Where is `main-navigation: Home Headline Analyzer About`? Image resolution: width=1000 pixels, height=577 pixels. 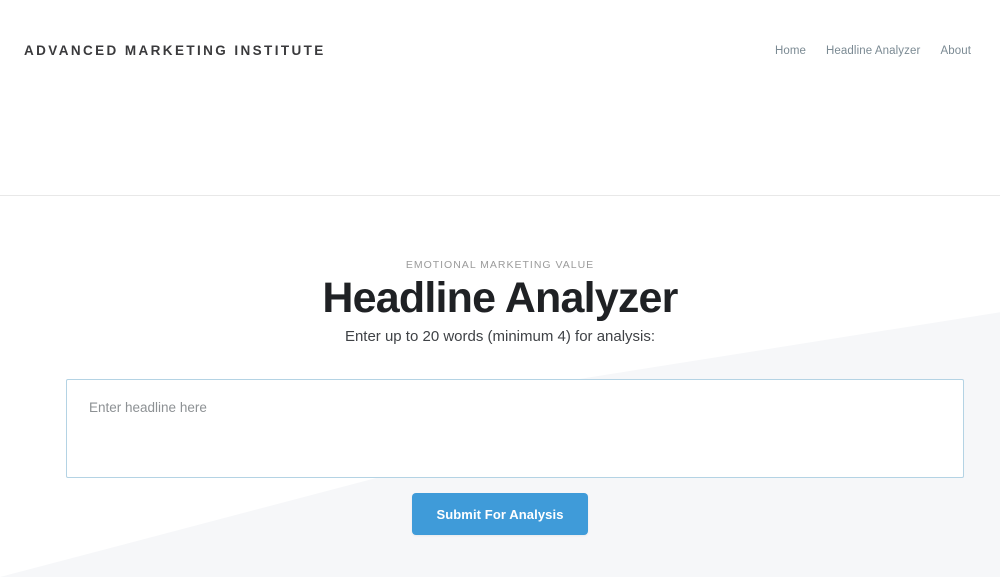 main-navigation: Home Headline Analyzer About is located at coordinates (873, 51).